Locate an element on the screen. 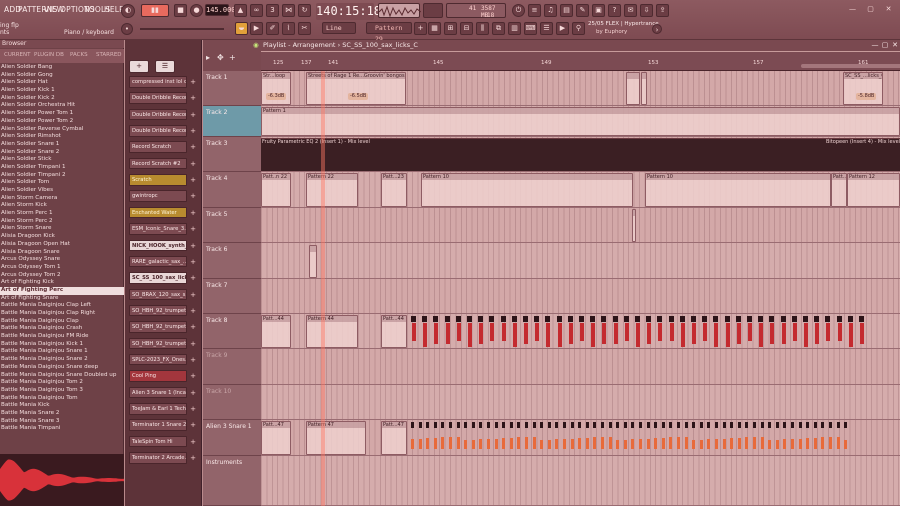  news-author: by Euphory is located at coordinates (611, 32).